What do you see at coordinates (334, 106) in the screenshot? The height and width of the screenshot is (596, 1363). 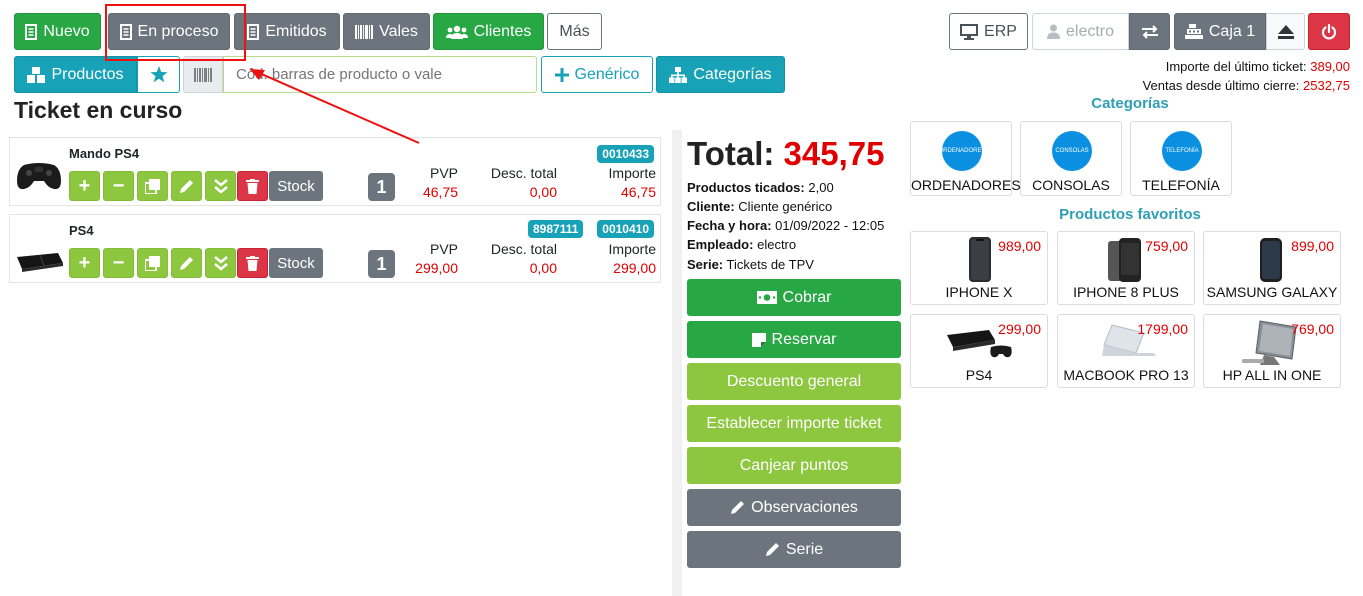 I see `annotation-arrow` at bounding box center [334, 106].